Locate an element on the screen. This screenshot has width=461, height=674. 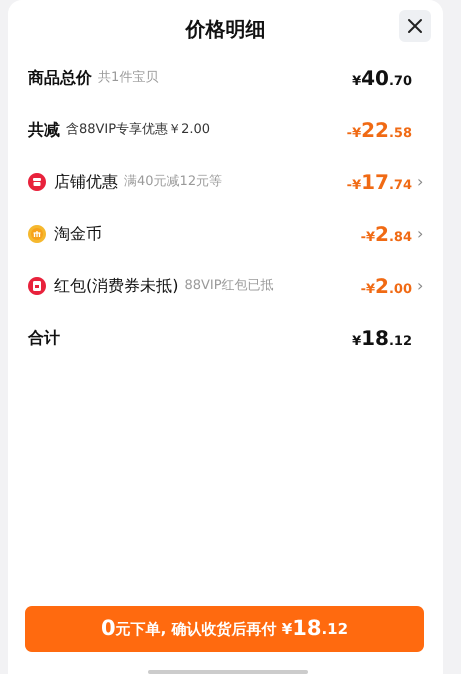
amount: -¥17.74 is located at coordinates (379, 182).